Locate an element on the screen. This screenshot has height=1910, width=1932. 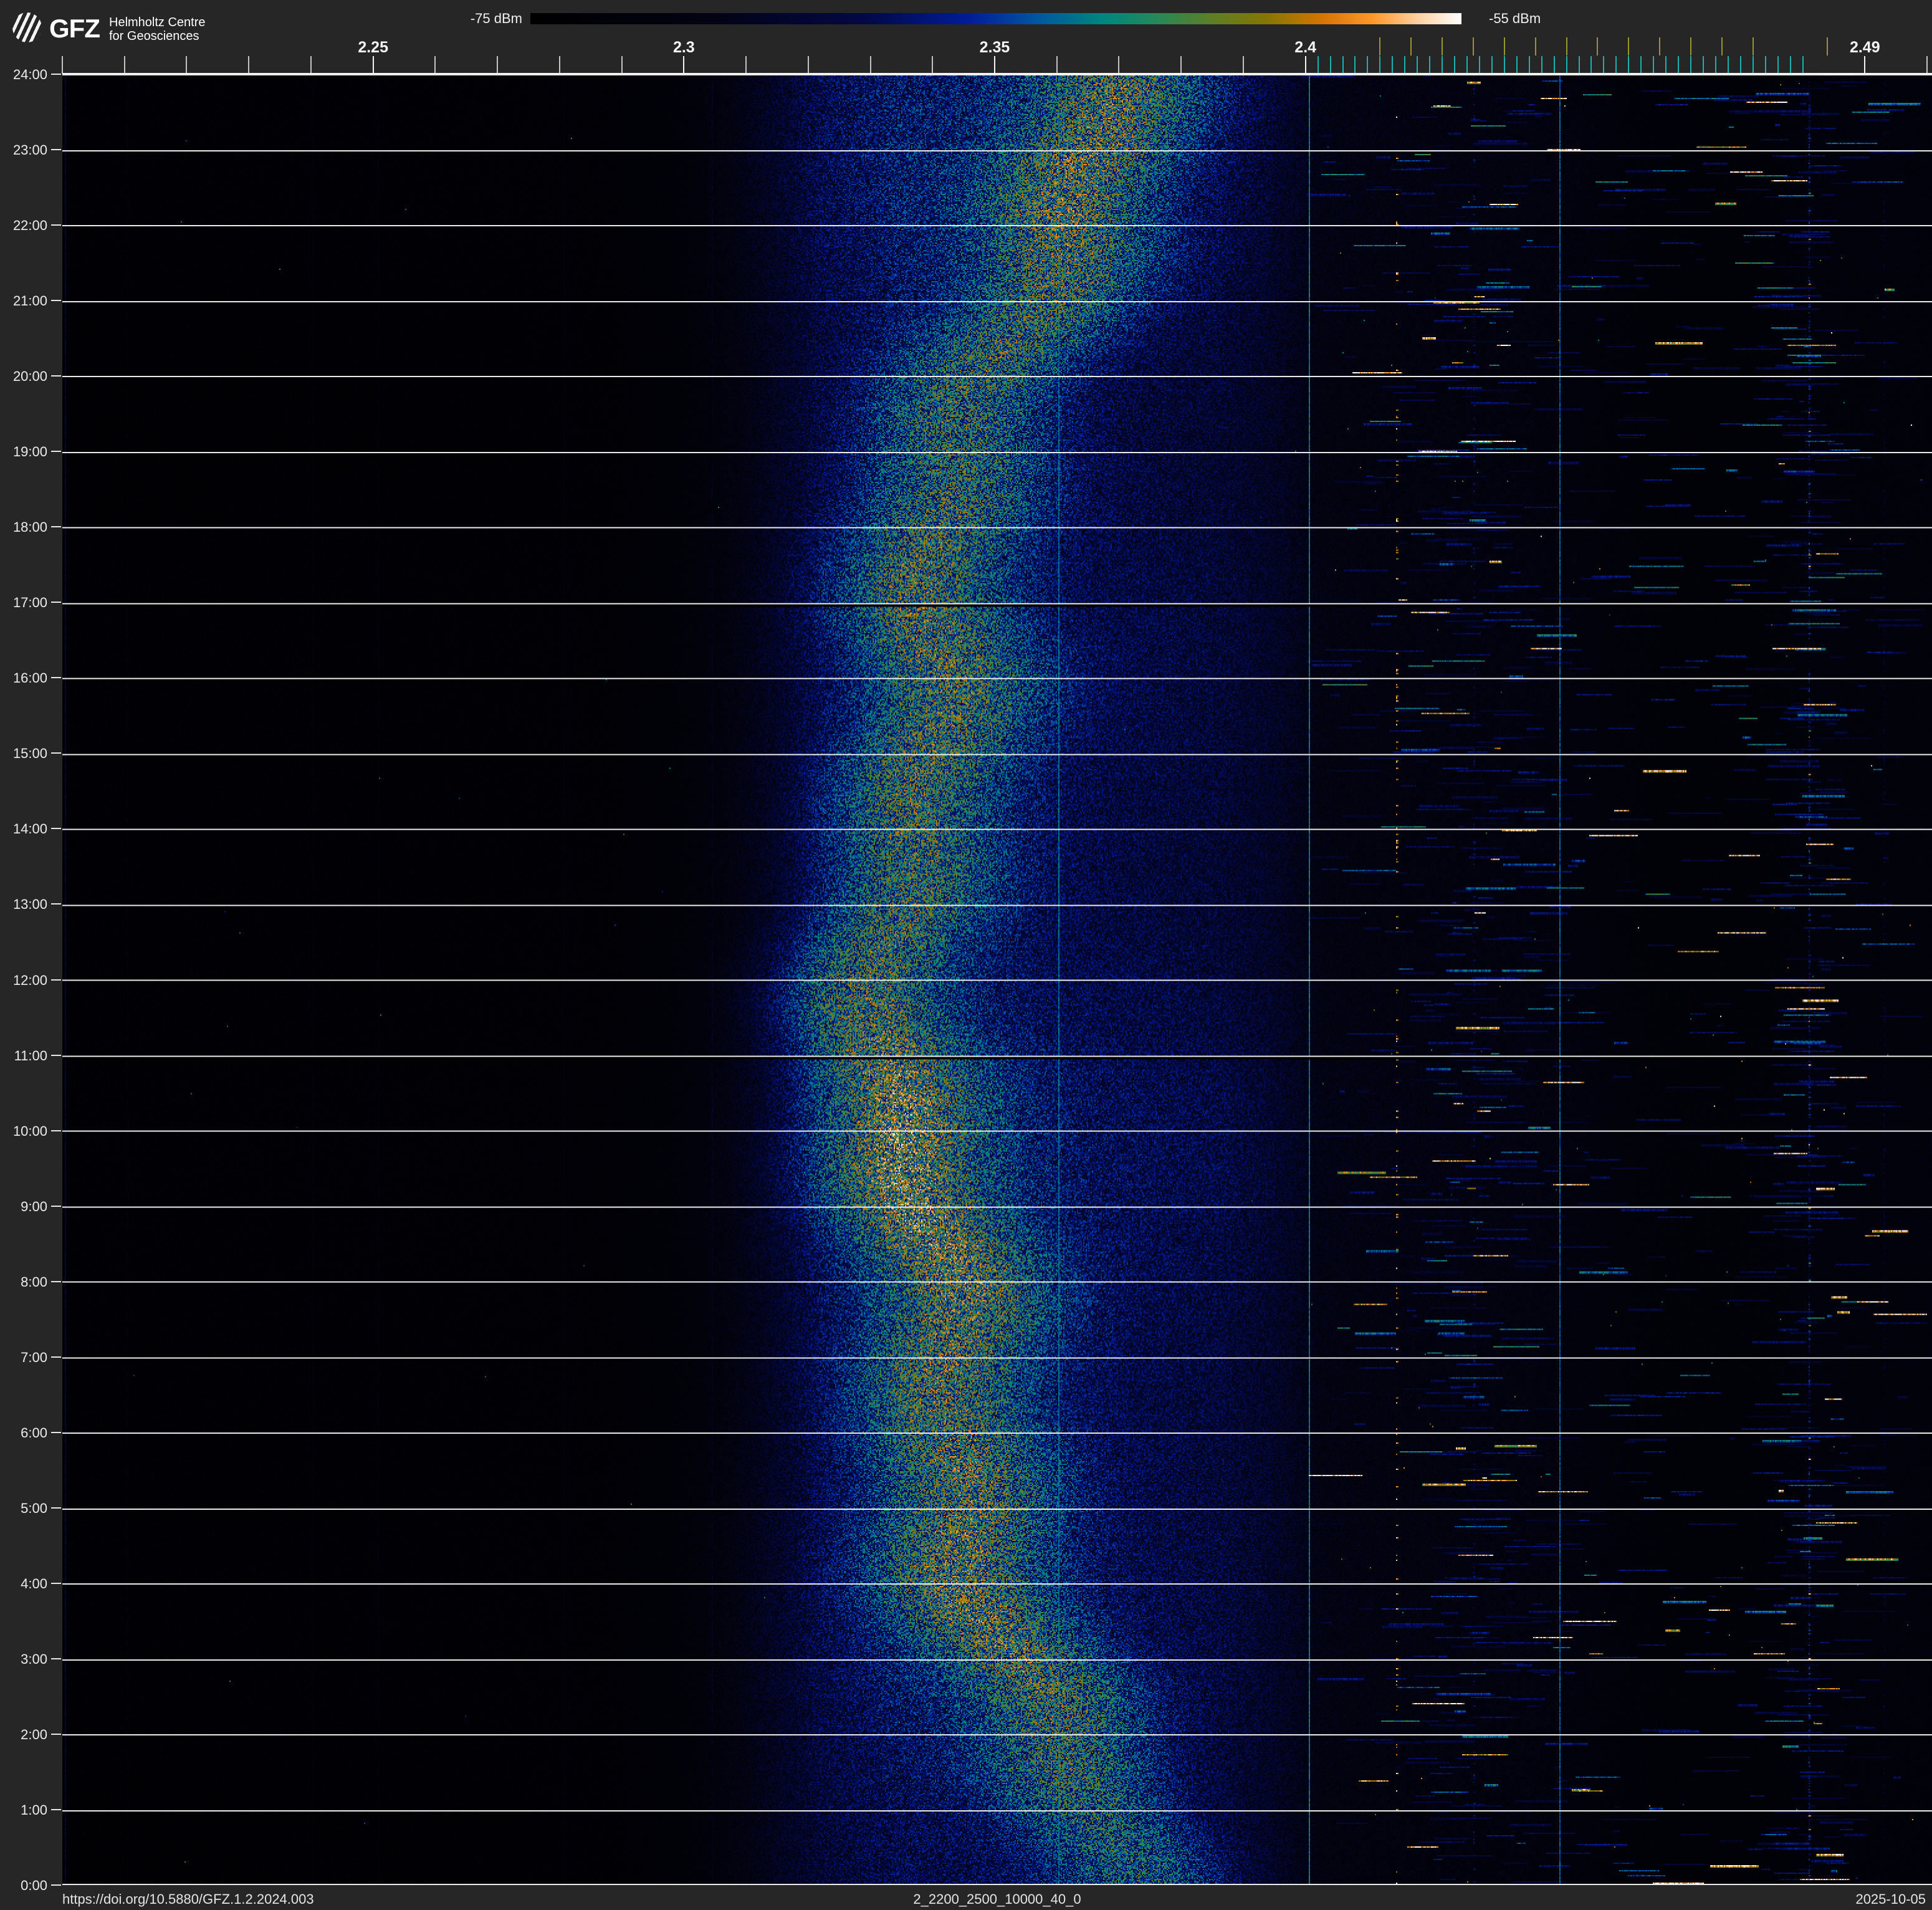
time-label: 10:00 is located at coordinates (29, 1131).